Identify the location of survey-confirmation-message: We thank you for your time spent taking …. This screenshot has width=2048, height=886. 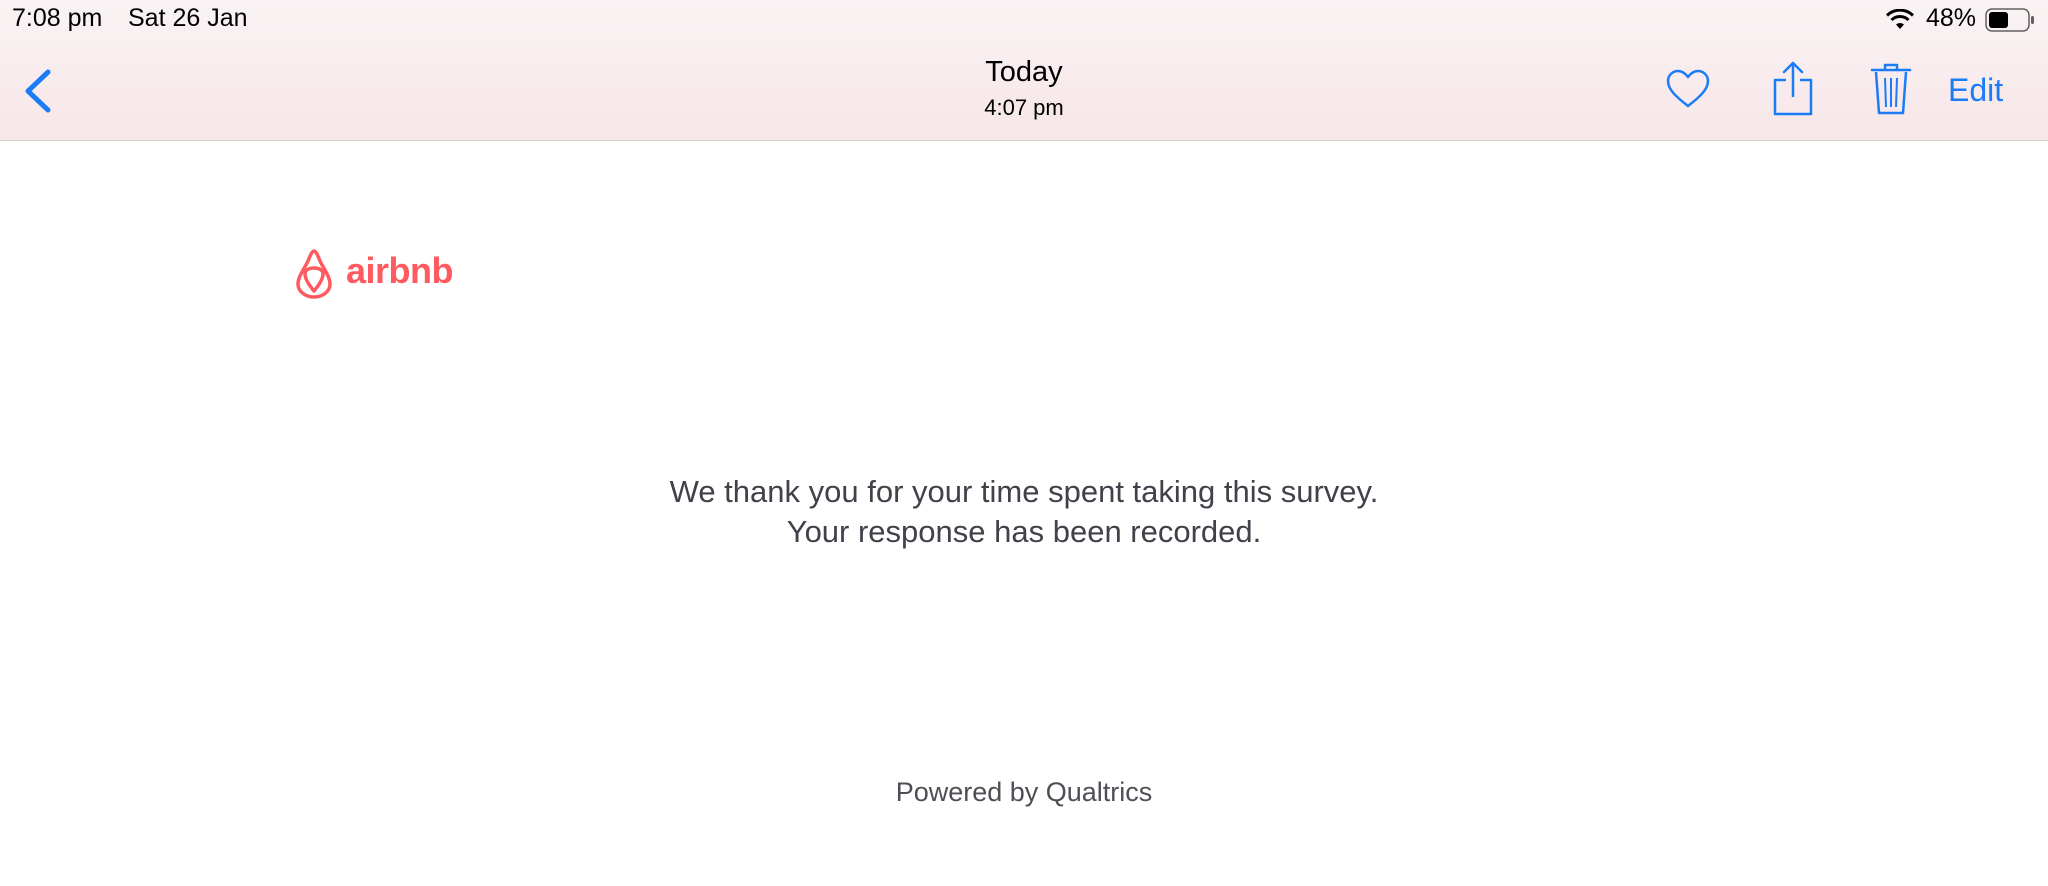
(1024, 512).